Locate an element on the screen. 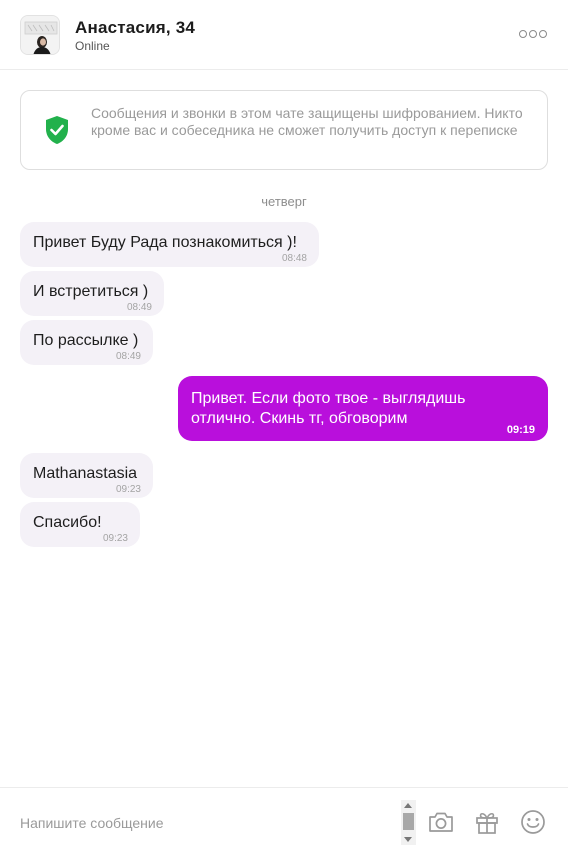 This screenshot has height=855, width=568. message-text: Mathanastasia is located at coordinates (85, 473).